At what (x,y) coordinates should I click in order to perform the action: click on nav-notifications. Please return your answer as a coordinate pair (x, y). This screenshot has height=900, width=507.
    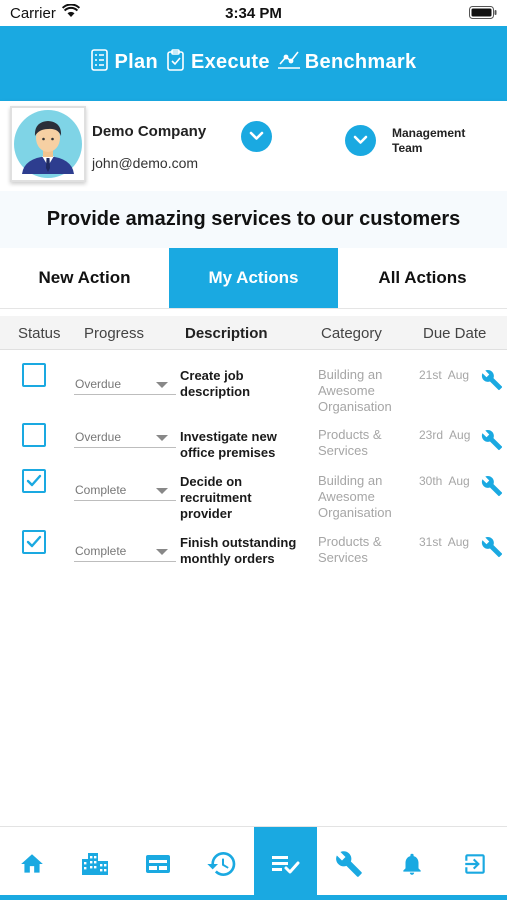
    Looking at the image, I should click on (411, 863).